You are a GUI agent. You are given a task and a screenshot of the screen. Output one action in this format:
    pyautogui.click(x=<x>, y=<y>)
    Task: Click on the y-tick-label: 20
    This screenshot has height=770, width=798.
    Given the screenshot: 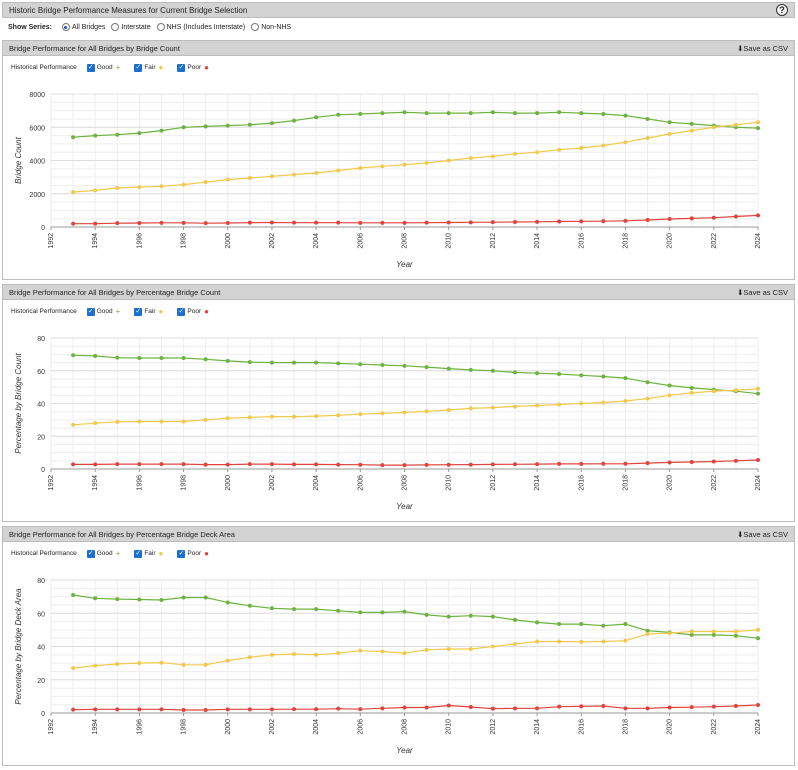 What is the action you would take?
    pyautogui.click(x=41, y=681)
    